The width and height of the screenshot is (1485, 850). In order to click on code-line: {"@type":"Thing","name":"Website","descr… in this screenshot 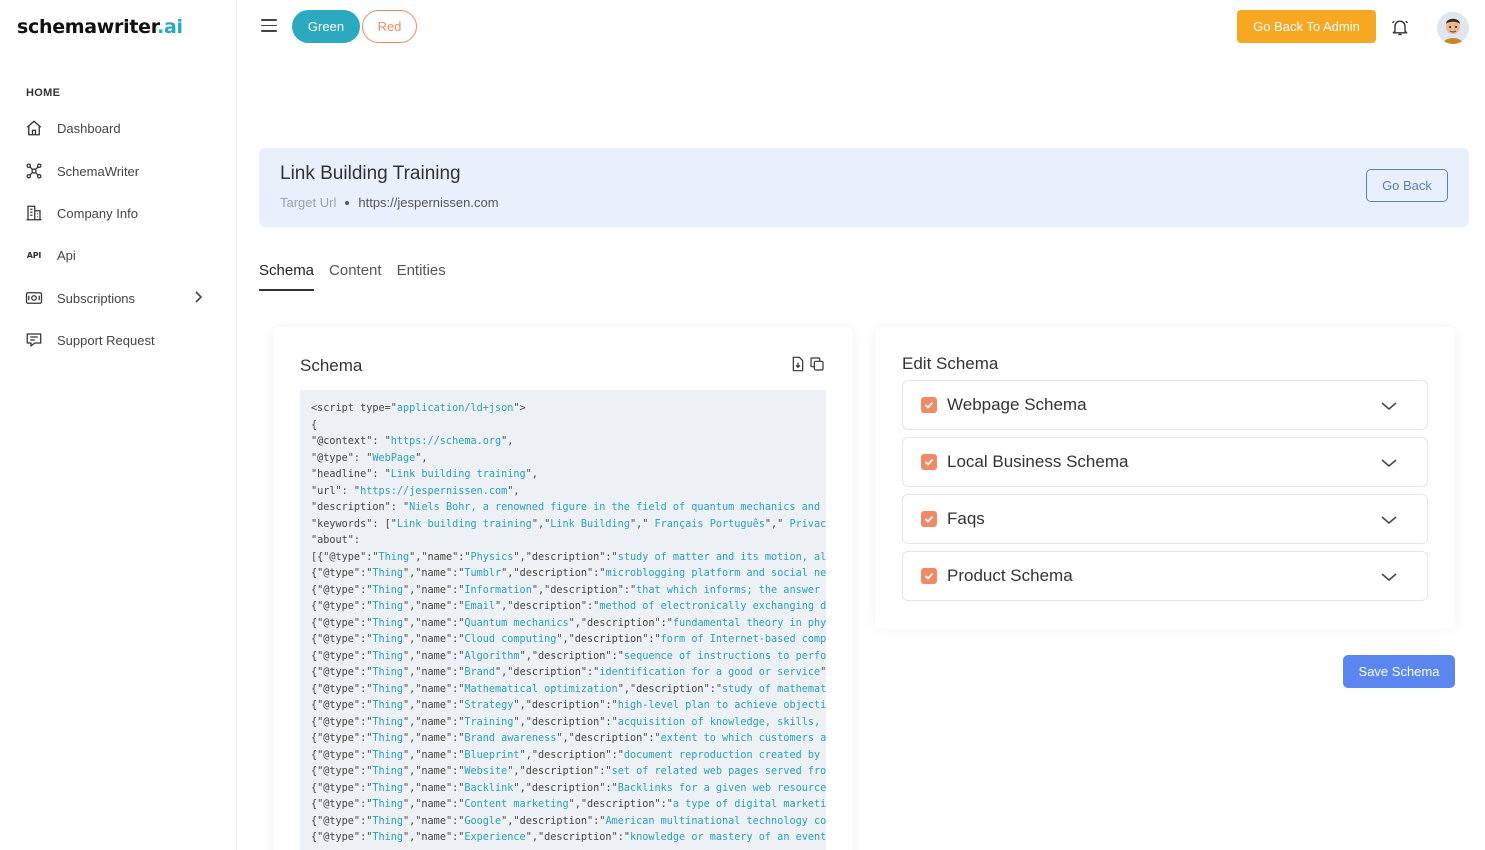, I will do `click(568, 771)`.